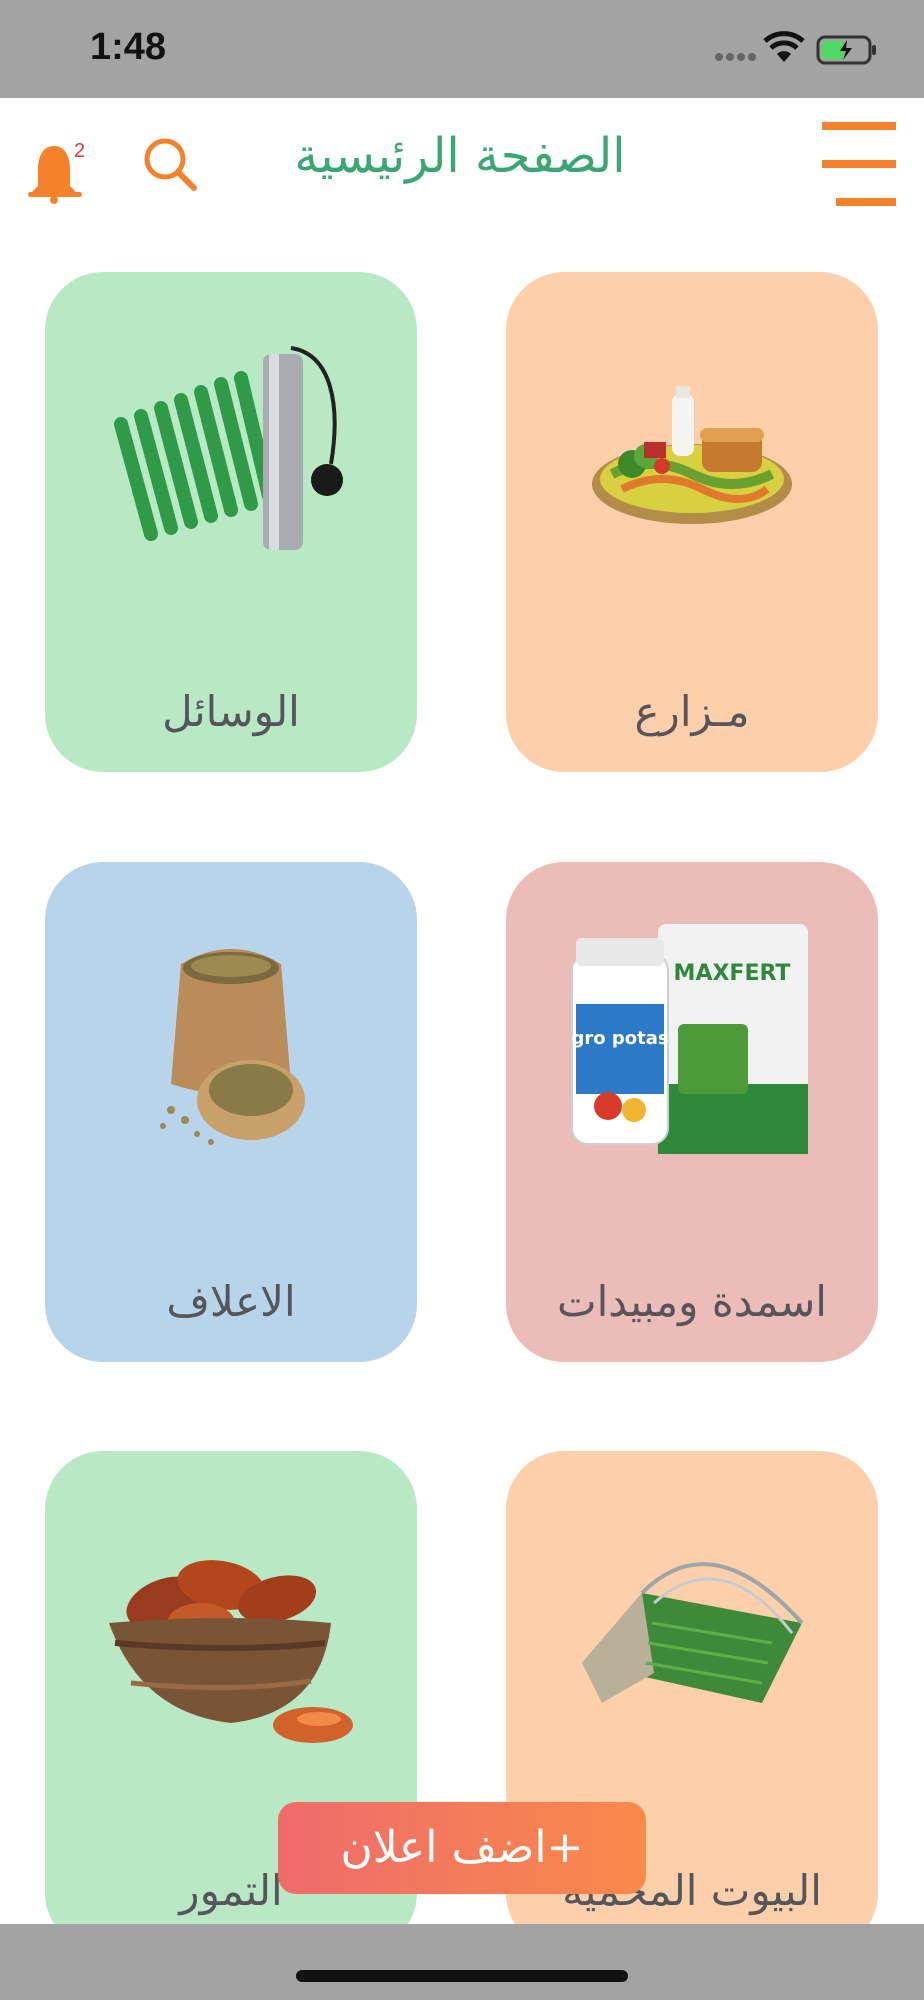 The image size is (924, 2000). I want to click on bottom-safe-area, so click(462, 1962).